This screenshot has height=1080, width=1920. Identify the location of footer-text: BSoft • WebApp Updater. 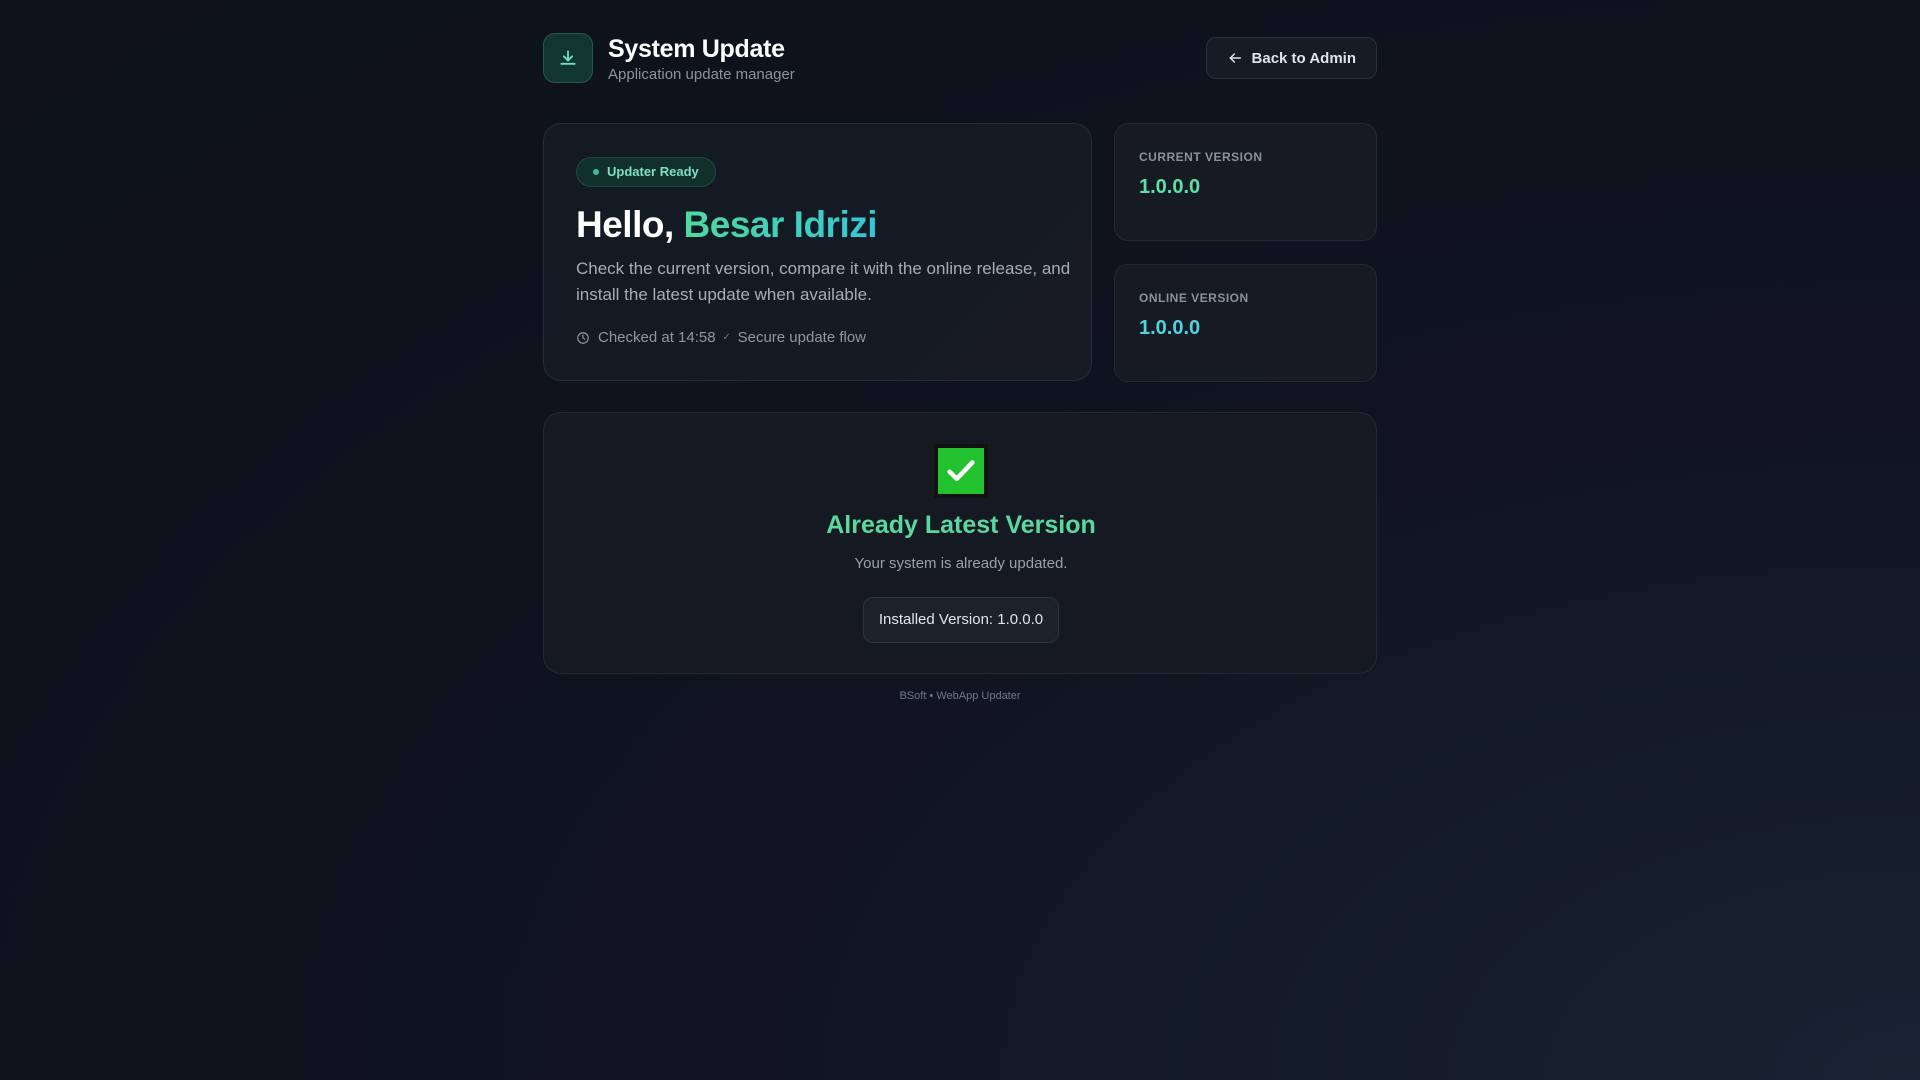
(960, 696).